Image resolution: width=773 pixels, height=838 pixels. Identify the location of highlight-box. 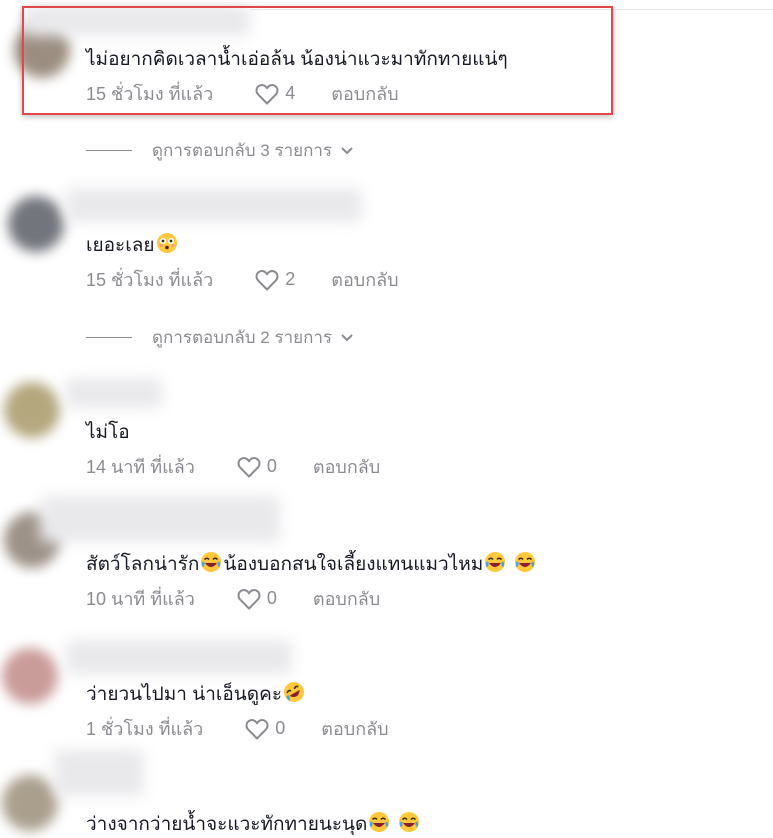
(317, 60).